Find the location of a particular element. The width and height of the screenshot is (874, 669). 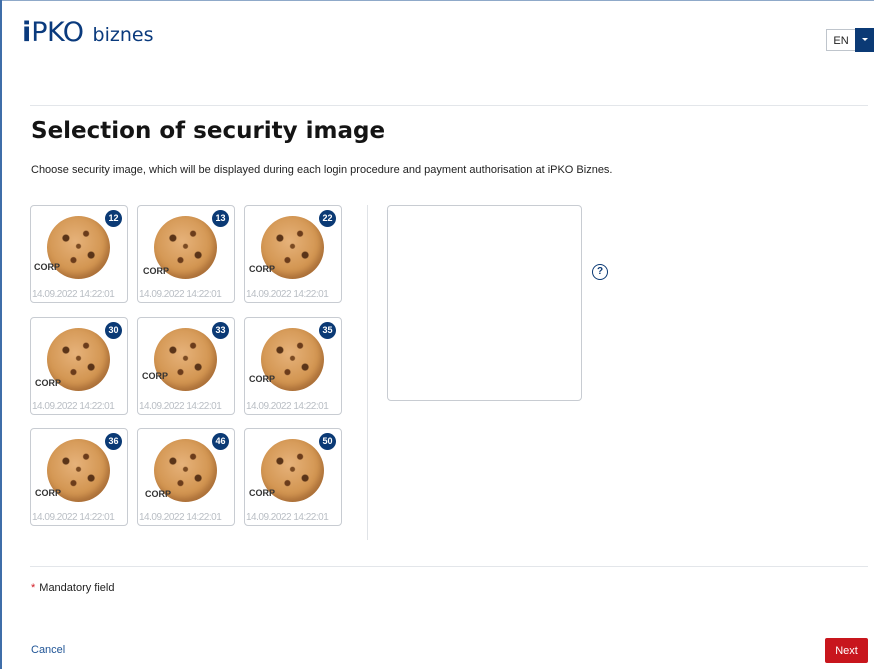

image-number-badge: 30 is located at coordinates (113, 330).